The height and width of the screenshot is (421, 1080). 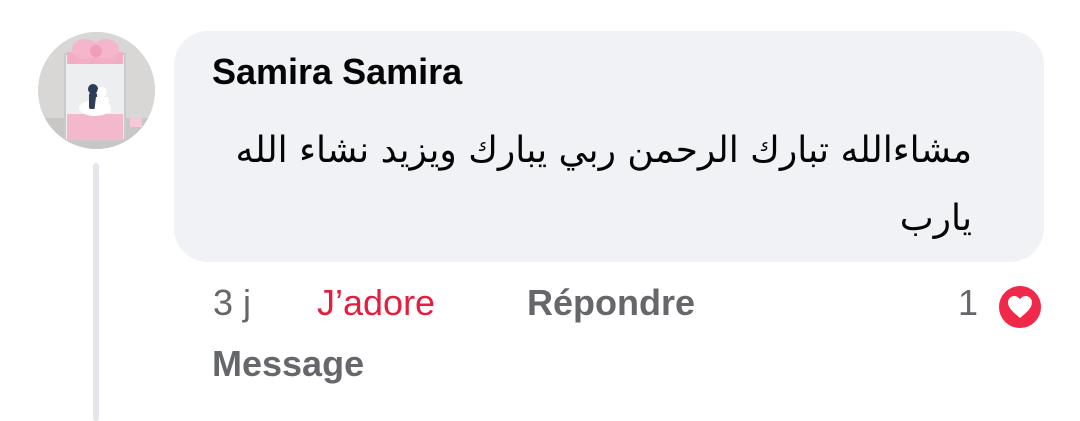 I want to click on comment-author-name: Samira Samira, so click(x=337, y=72).